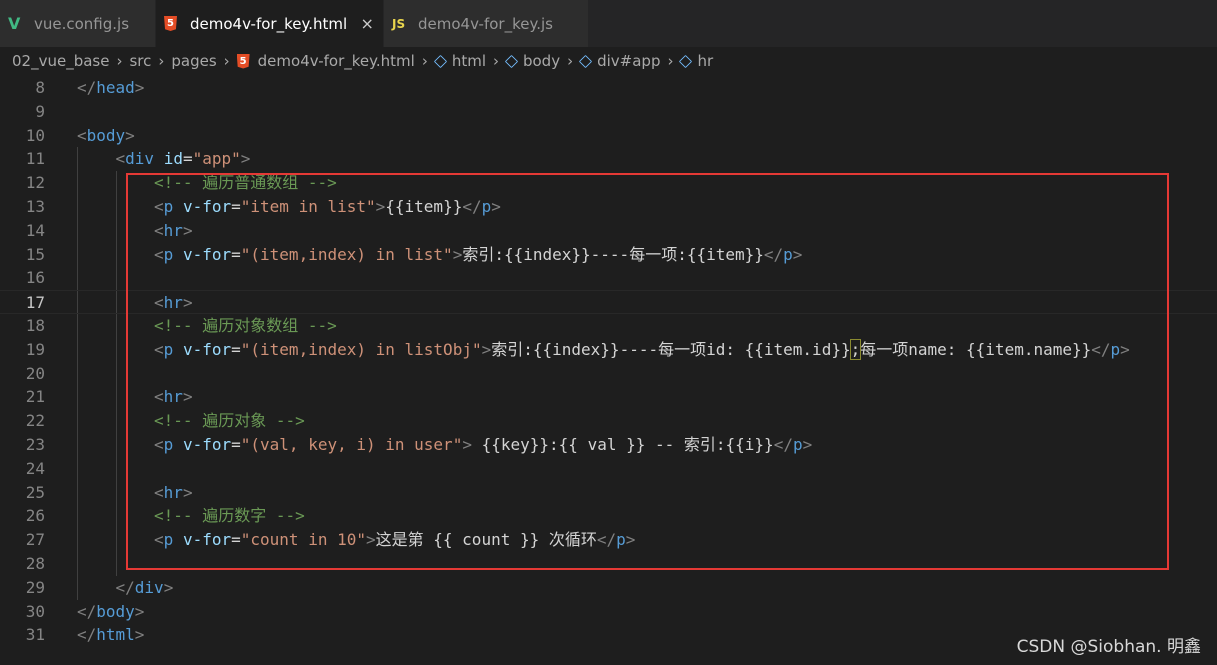 The height and width of the screenshot is (665, 1217). Describe the element at coordinates (346, 254) in the screenshot. I see `code-token: "(item,index) in list"` at that location.